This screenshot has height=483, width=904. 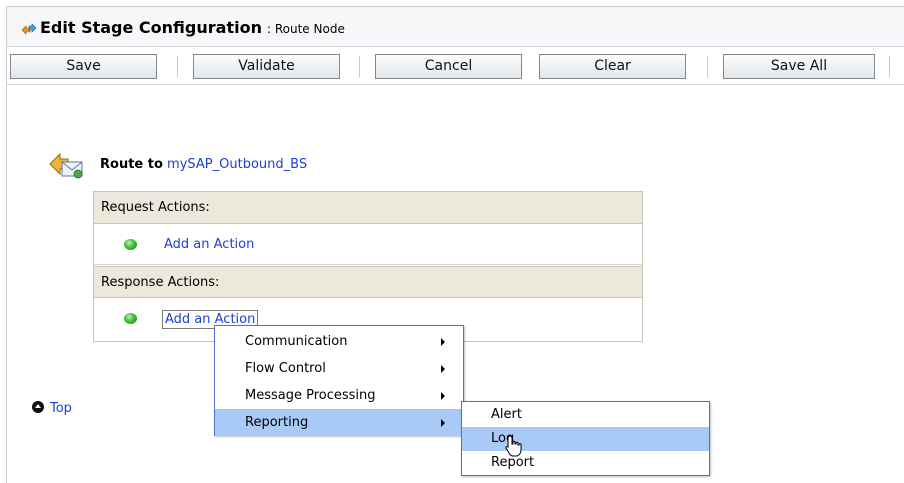 I want to click on page-subtitle: : Route Node, so click(x=306, y=29).